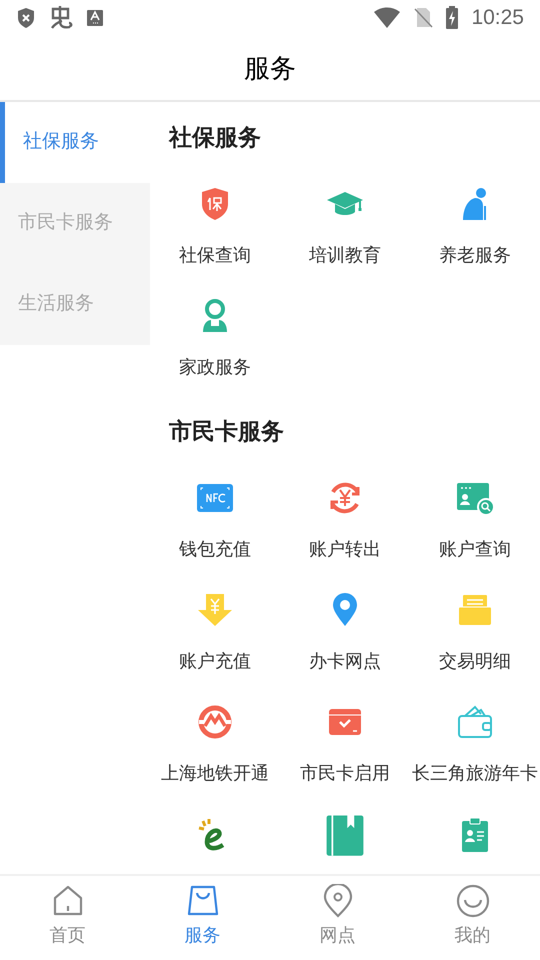 This screenshot has height=960, width=540. I want to click on smiley-icon, so click(473, 901).